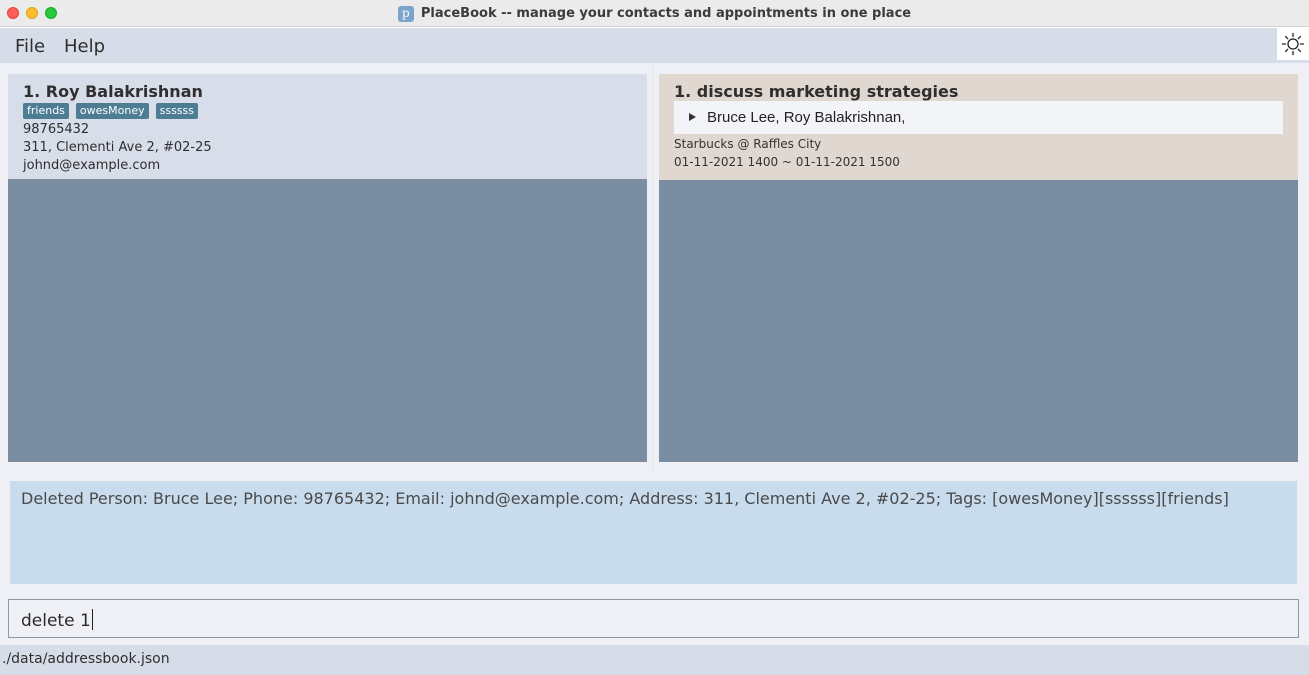 Image resolution: width=1309 pixels, height=675 pixels. What do you see at coordinates (748, 144) in the screenshot?
I see `appointment-location: Starbucks @ Raffles City` at bounding box center [748, 144].